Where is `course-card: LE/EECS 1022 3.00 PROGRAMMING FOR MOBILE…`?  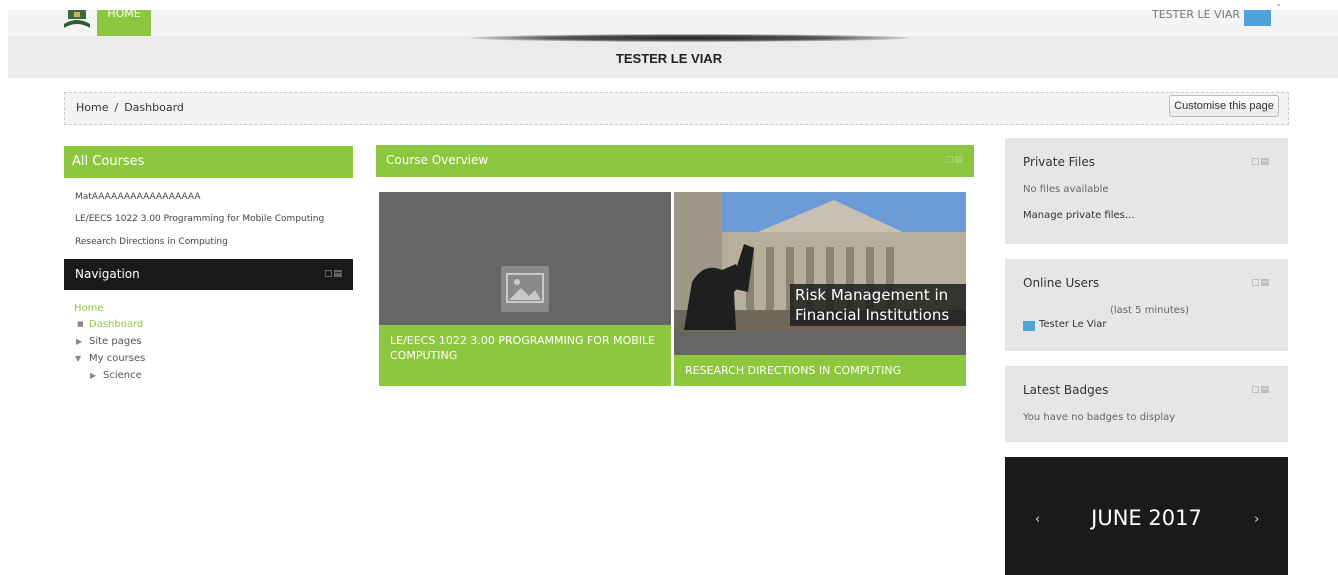
course-card: LE/EECS 1022 3.00 PROGRAMMING FOR MOBILE… is located at coordinates (525, 289).